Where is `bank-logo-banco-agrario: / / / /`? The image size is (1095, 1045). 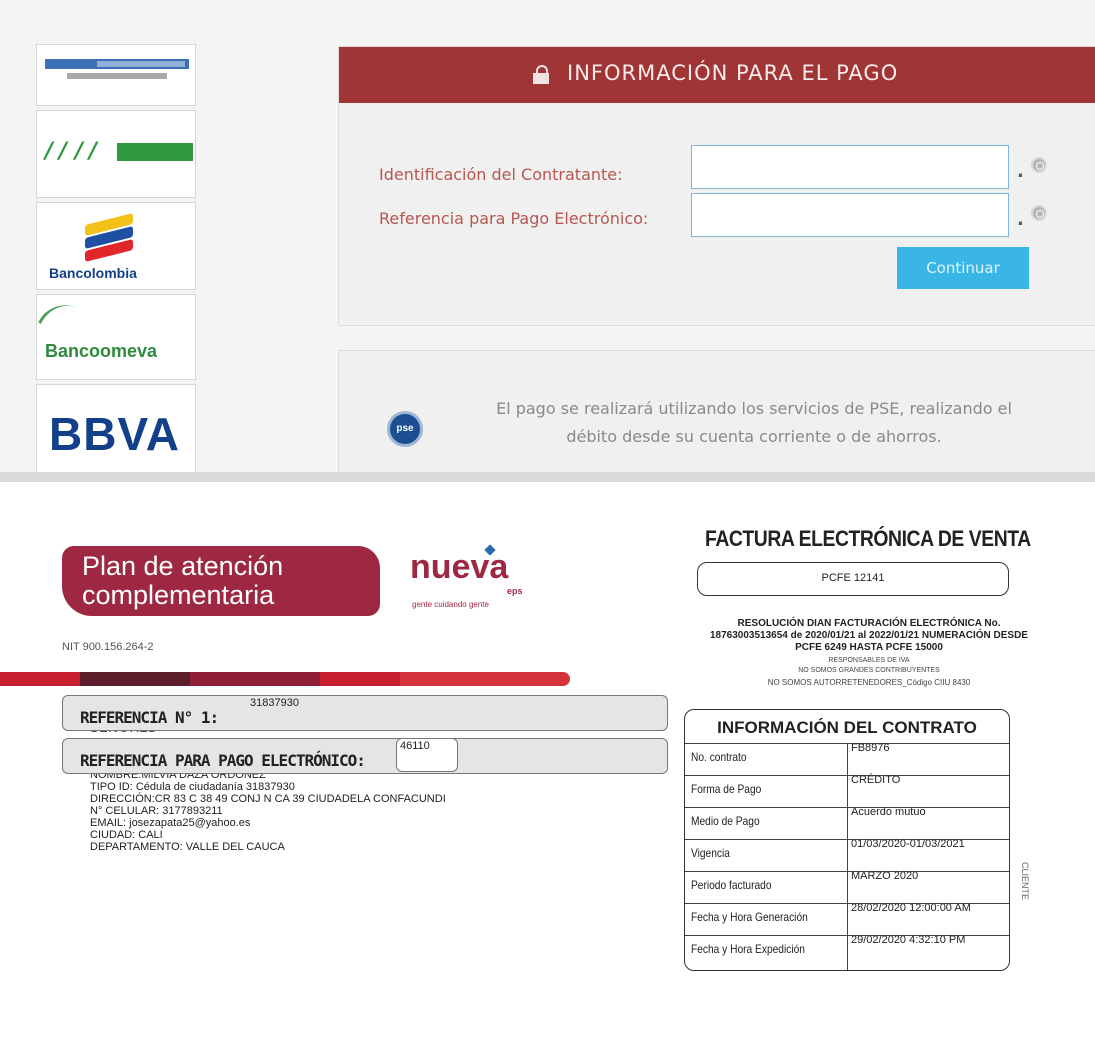 bank-logo-banco-agrario: / / / / is located at coordinates (116, 154).